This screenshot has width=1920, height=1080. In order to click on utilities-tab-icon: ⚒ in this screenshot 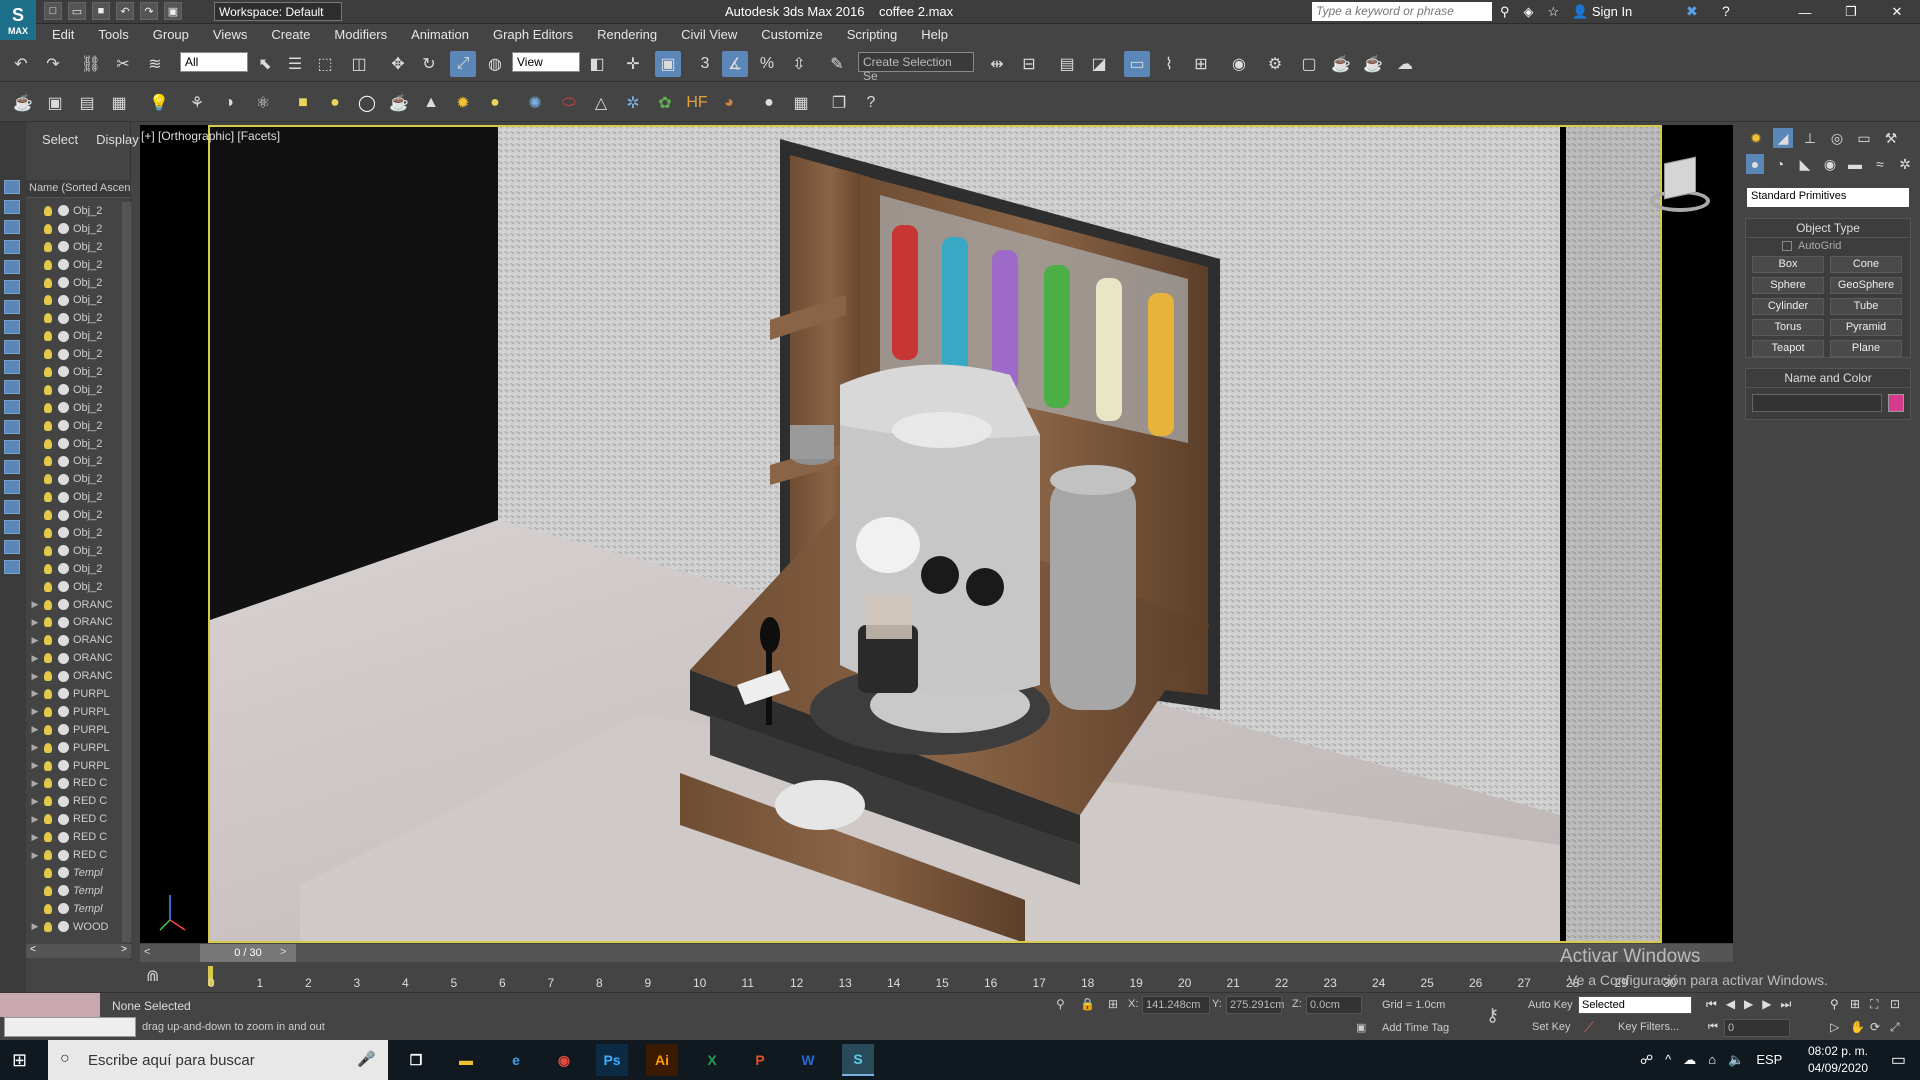, I will do `click(1891, 138)`.